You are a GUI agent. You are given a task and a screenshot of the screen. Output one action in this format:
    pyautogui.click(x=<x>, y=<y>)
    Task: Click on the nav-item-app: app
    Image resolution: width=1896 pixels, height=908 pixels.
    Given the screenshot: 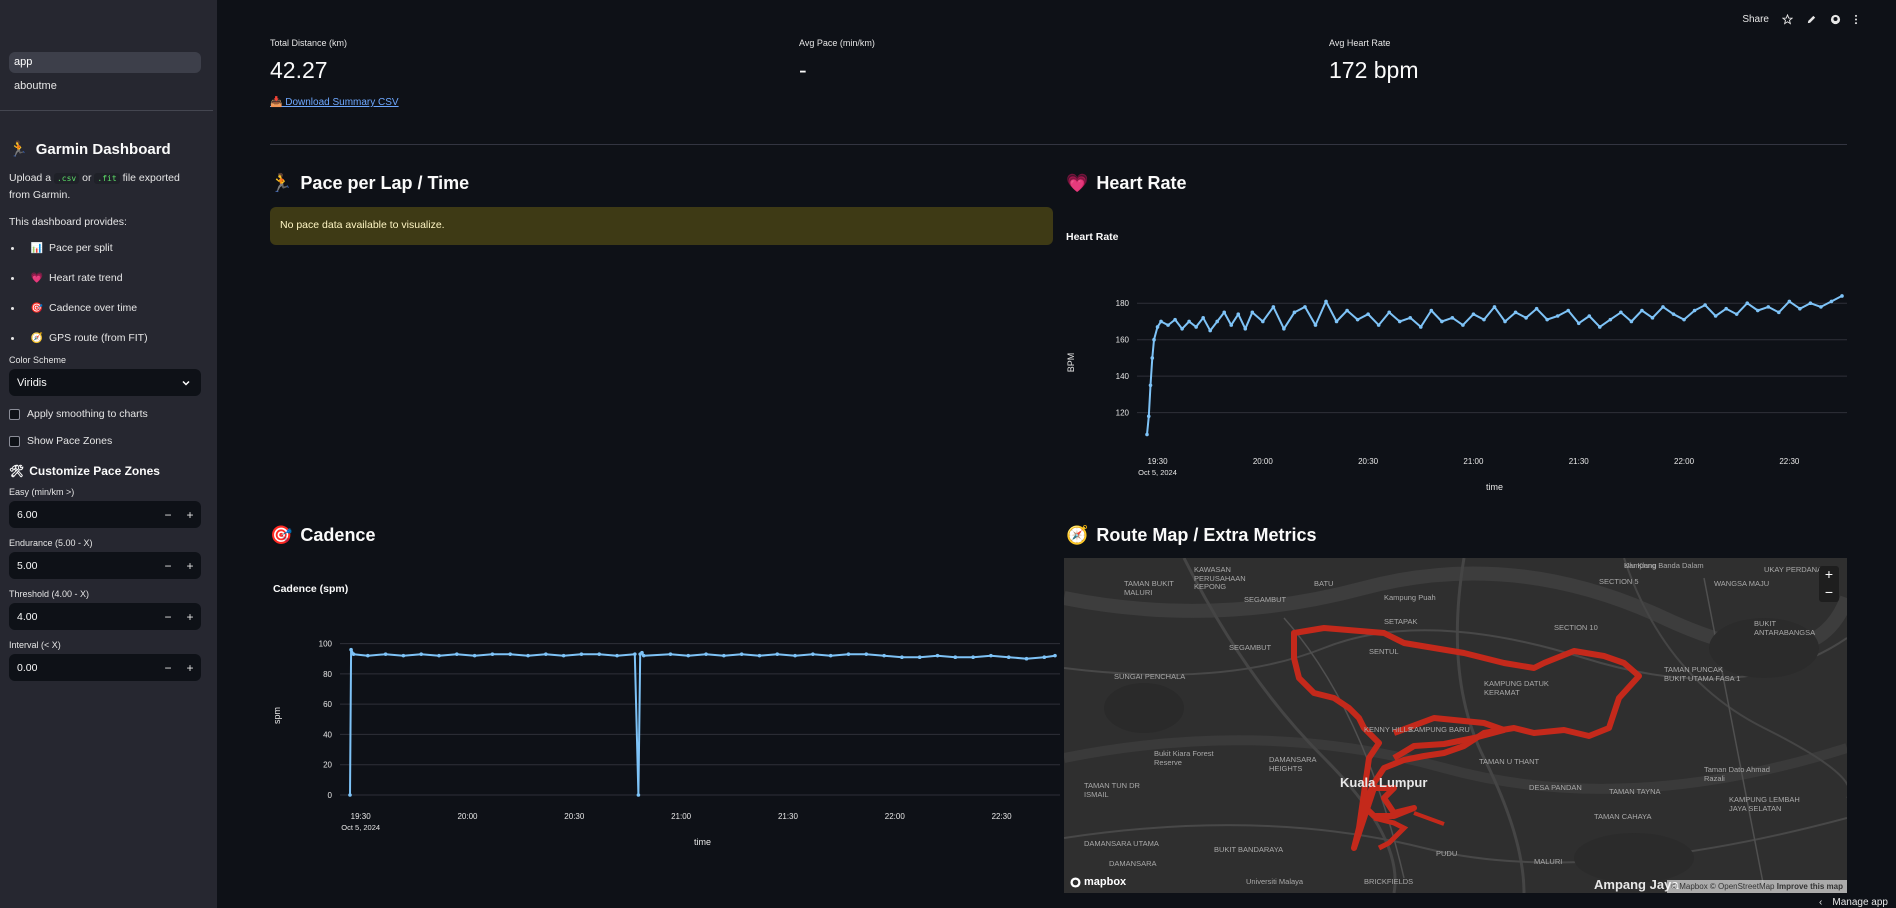 What is the action you would take?
    pyautogui.click(x=105, y=62)
    